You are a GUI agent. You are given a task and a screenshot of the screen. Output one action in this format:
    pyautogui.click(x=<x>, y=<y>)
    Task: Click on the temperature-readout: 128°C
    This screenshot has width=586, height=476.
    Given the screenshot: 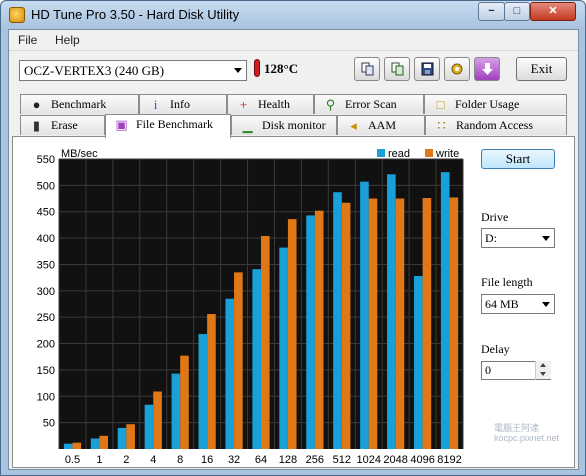 What is the action you would take?
    pyautogui.click(x=281, y=68)
    